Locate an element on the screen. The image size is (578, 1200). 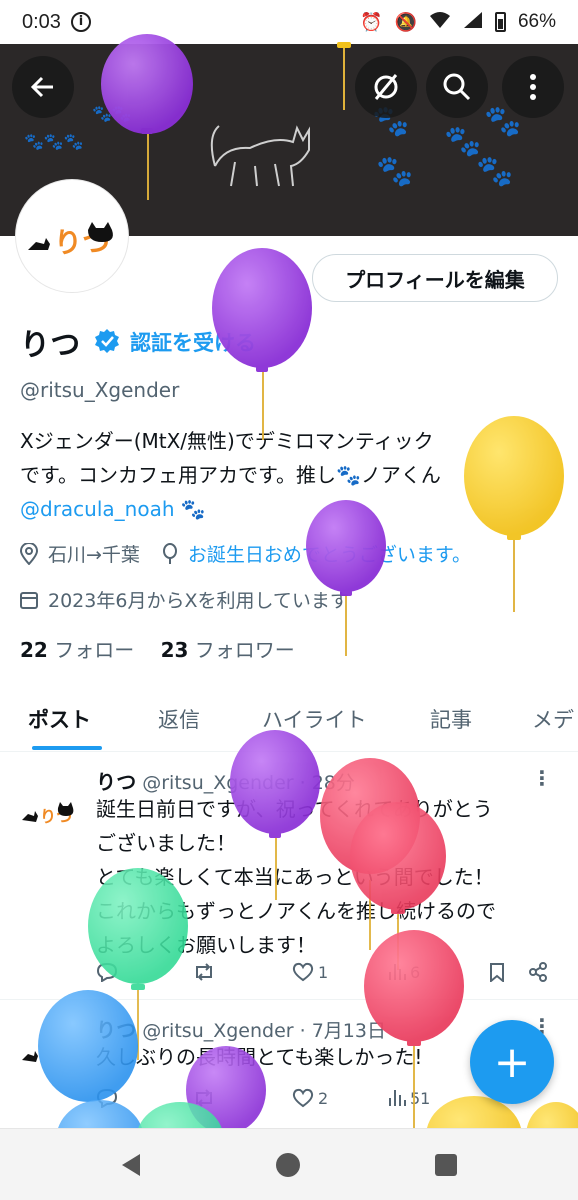
profile-avatar: り つ is located at coordinates (72, 236).